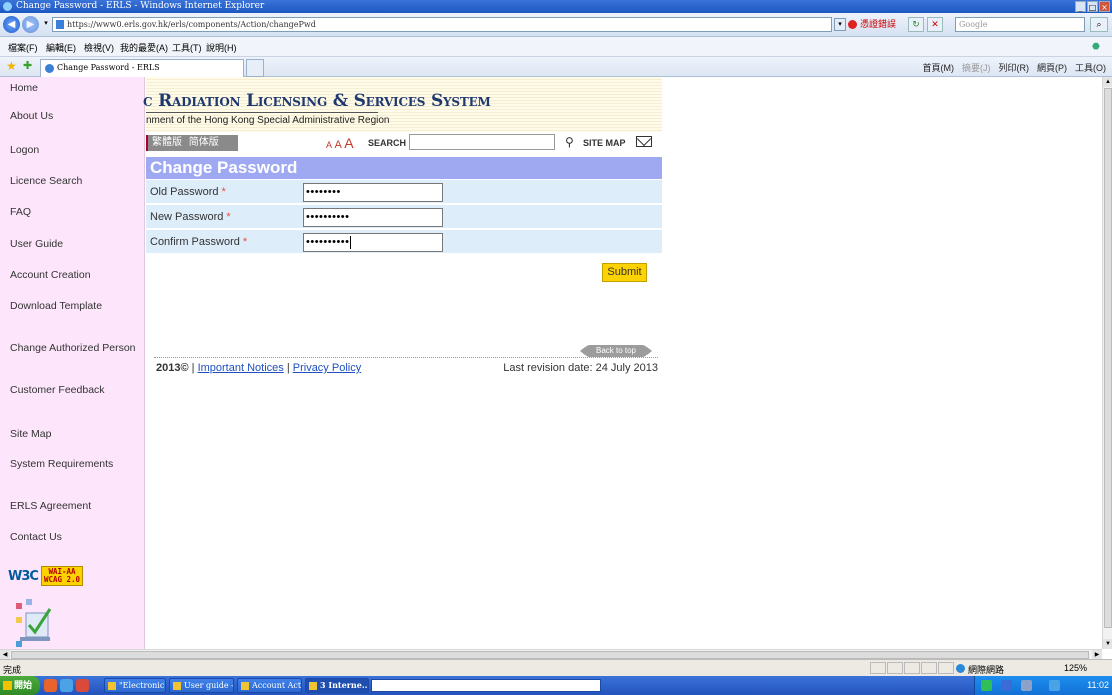  Describe the element at coordinates (604, 143) in the screenshot. I see `site-map-link: SITE MAP` at that location.